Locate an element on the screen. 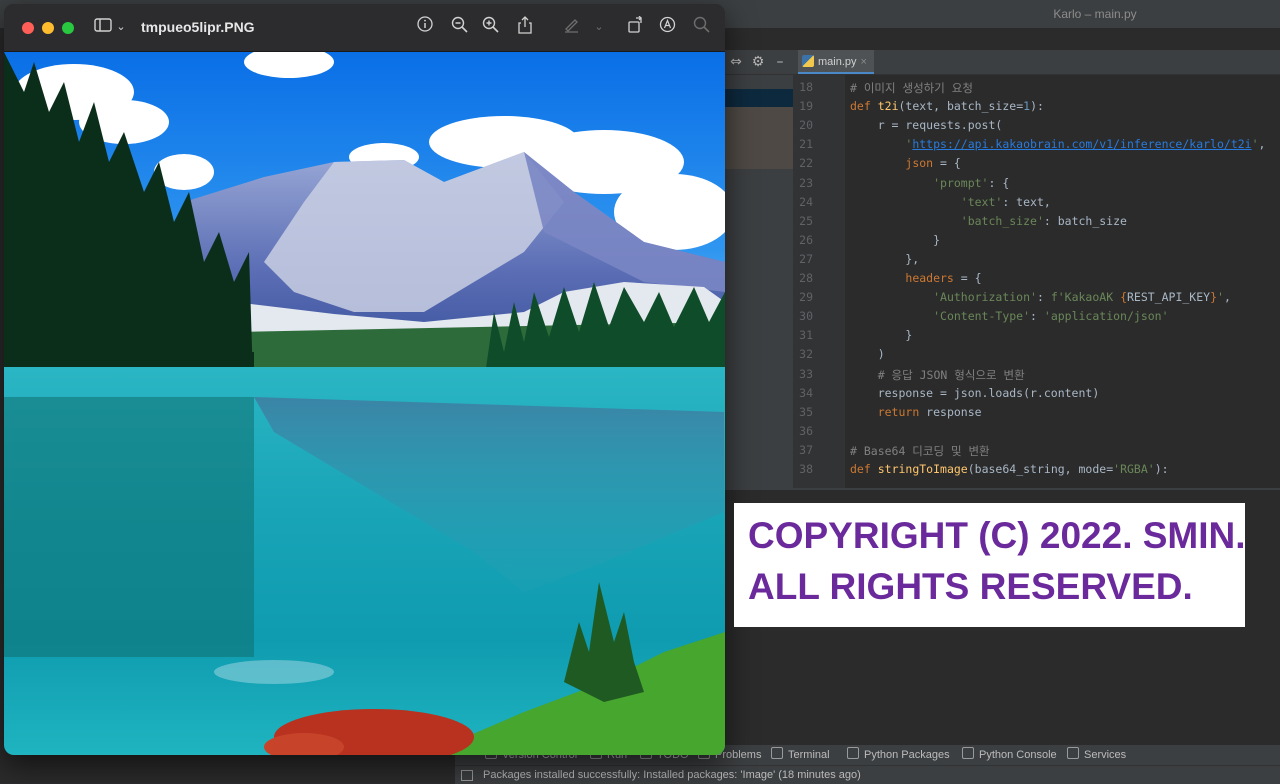  line-number: 24 is located at coordinates (806, 201).